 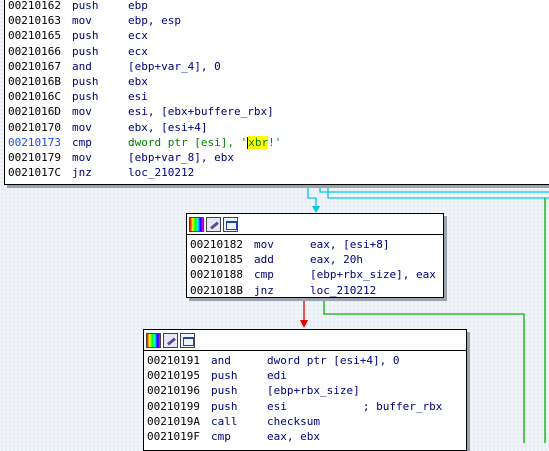 What do you see at coordinates (34, 97) in the screenshot?
I see `asm-address: 0021016C` at bounding box center [34, 97].